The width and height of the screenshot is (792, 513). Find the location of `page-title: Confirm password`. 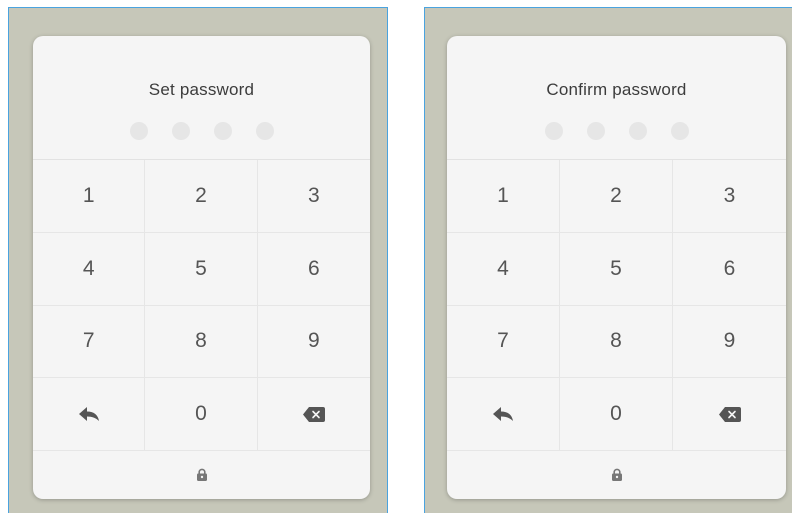

page-title: Confirm password is located at coordinates (616, 89).